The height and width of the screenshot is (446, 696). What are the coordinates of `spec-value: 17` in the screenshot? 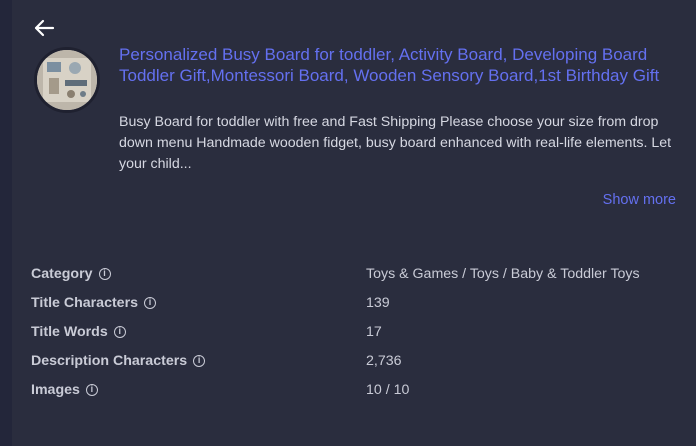 It's located at (374, 331).